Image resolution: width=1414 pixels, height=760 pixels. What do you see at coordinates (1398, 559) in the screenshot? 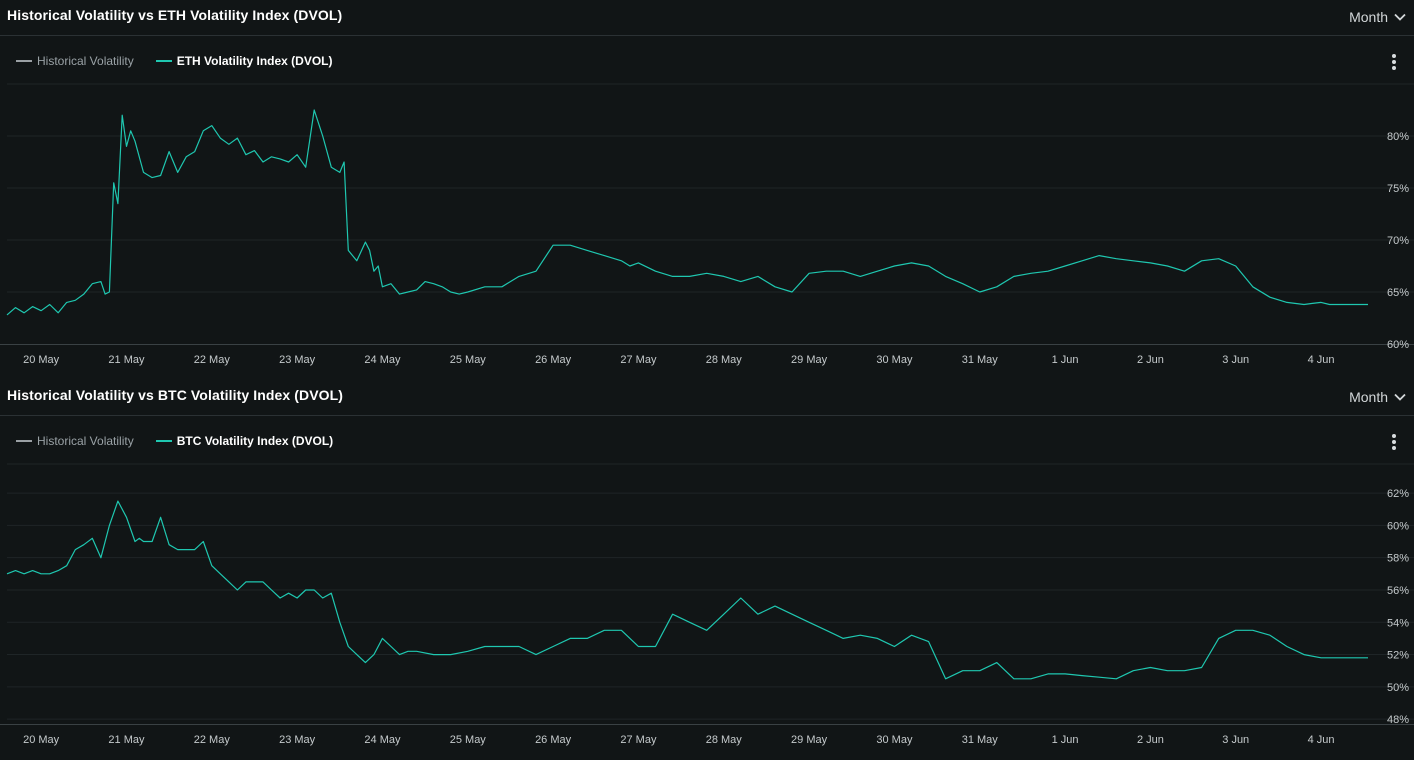
I see `y-tick-label: 58%` at bounding box center [1398, 559].